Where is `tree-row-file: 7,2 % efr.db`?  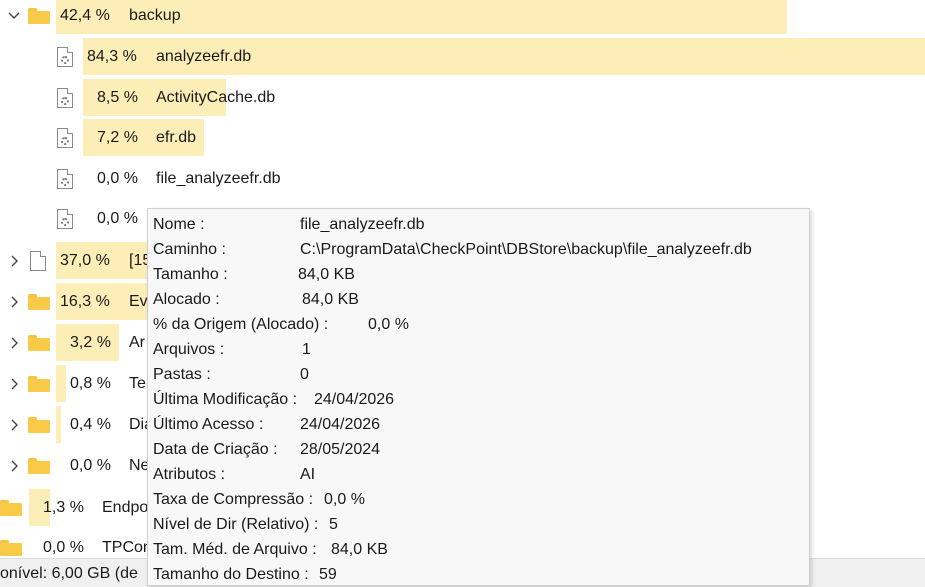 tree-row-file: 7,2 % efr.db is located at coordinates (462, 138).